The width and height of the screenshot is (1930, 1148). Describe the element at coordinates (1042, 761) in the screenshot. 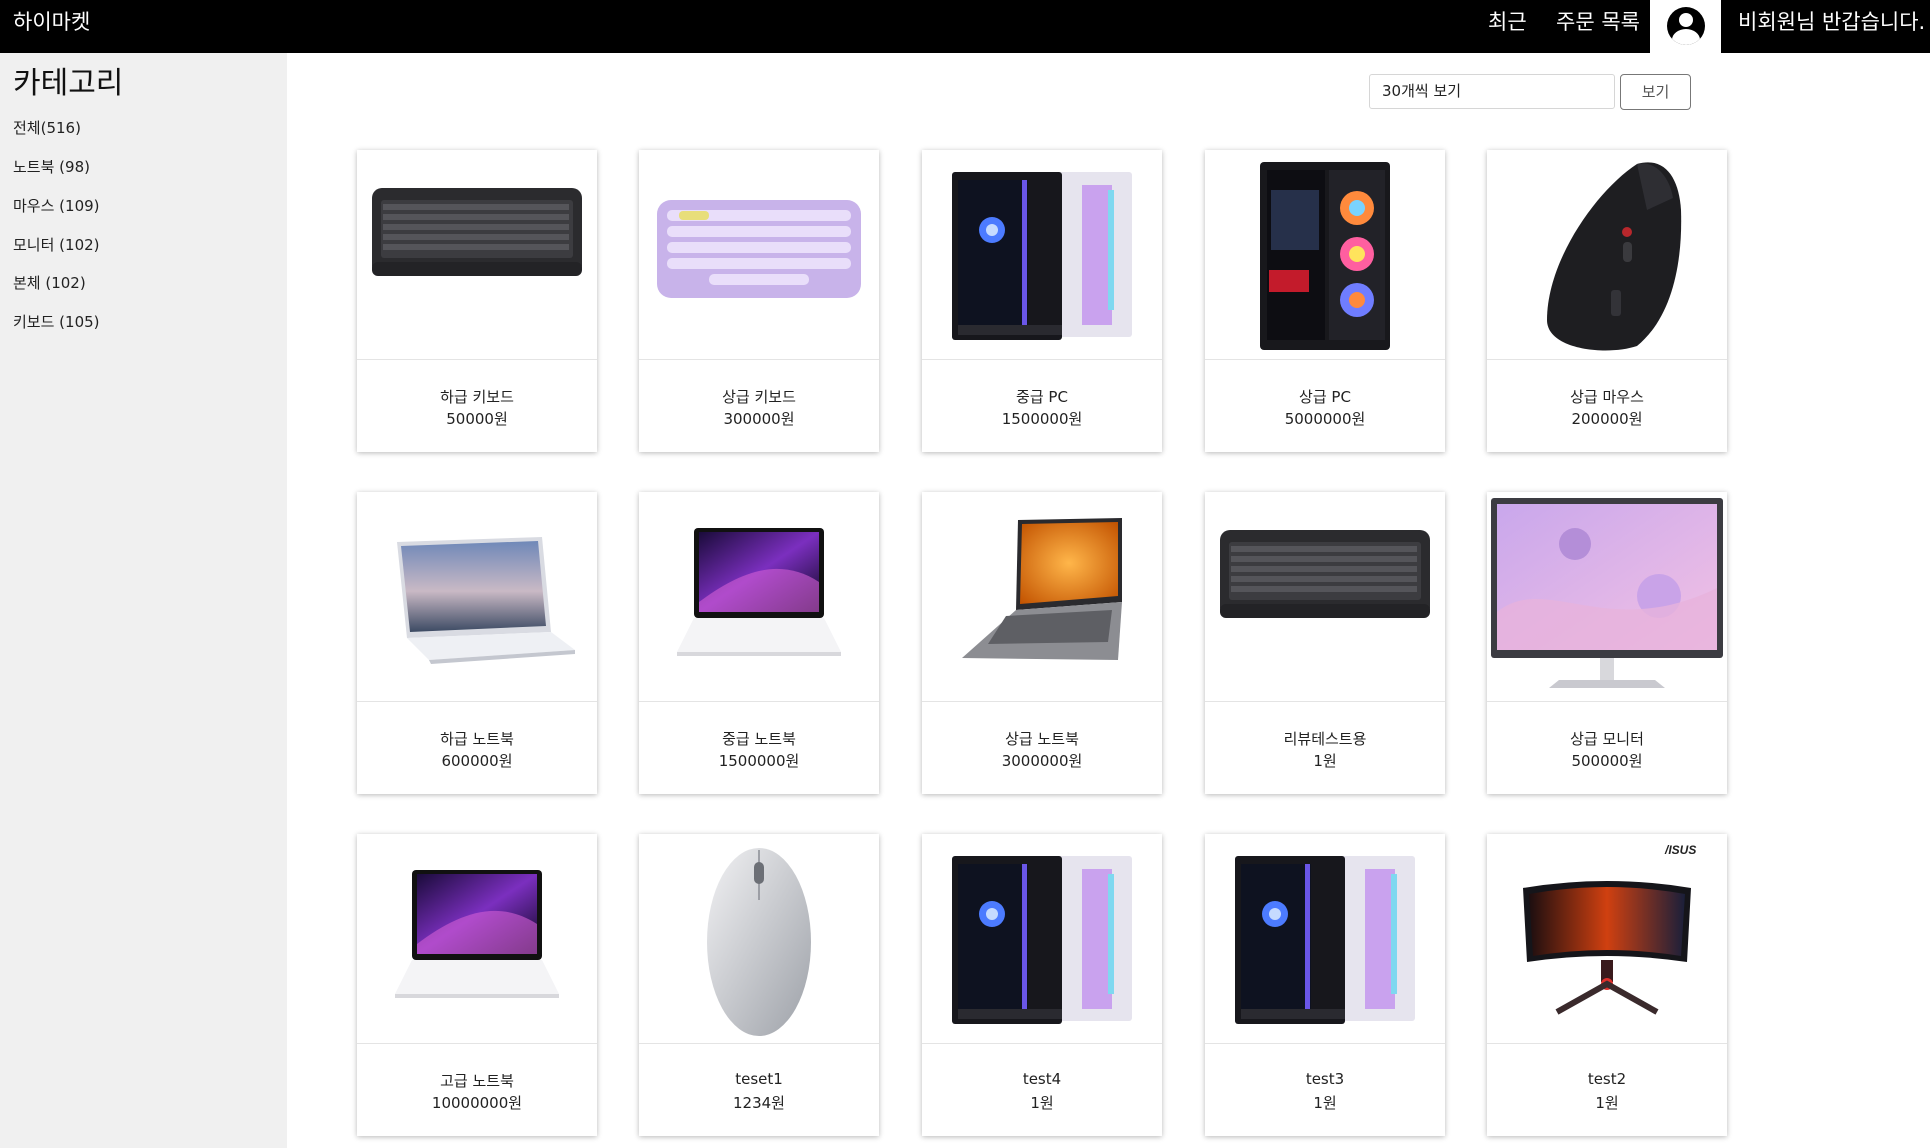

I see `product-price: 3000000원` at that location.